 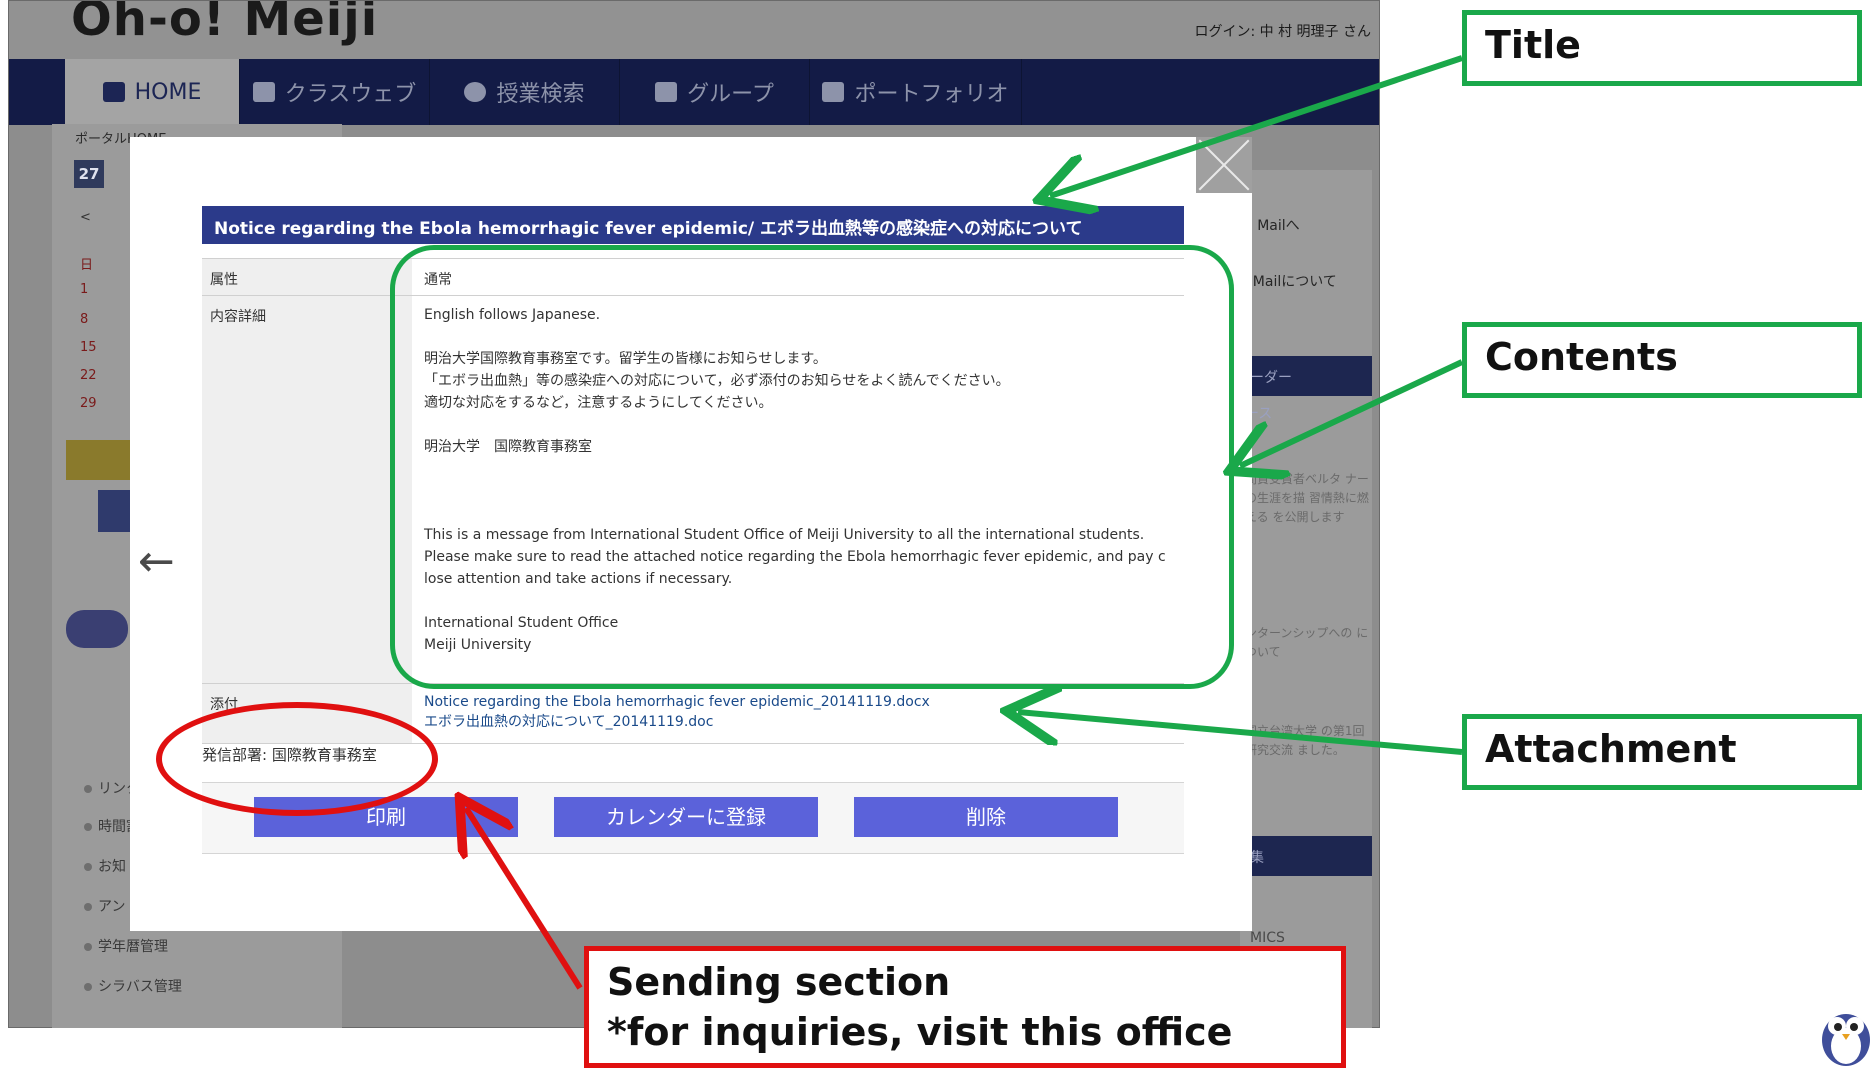 What do you see at coordinates (84, 319) in the screenshot?
I see `calendar-date: 8` at bounding box center [84, 319].